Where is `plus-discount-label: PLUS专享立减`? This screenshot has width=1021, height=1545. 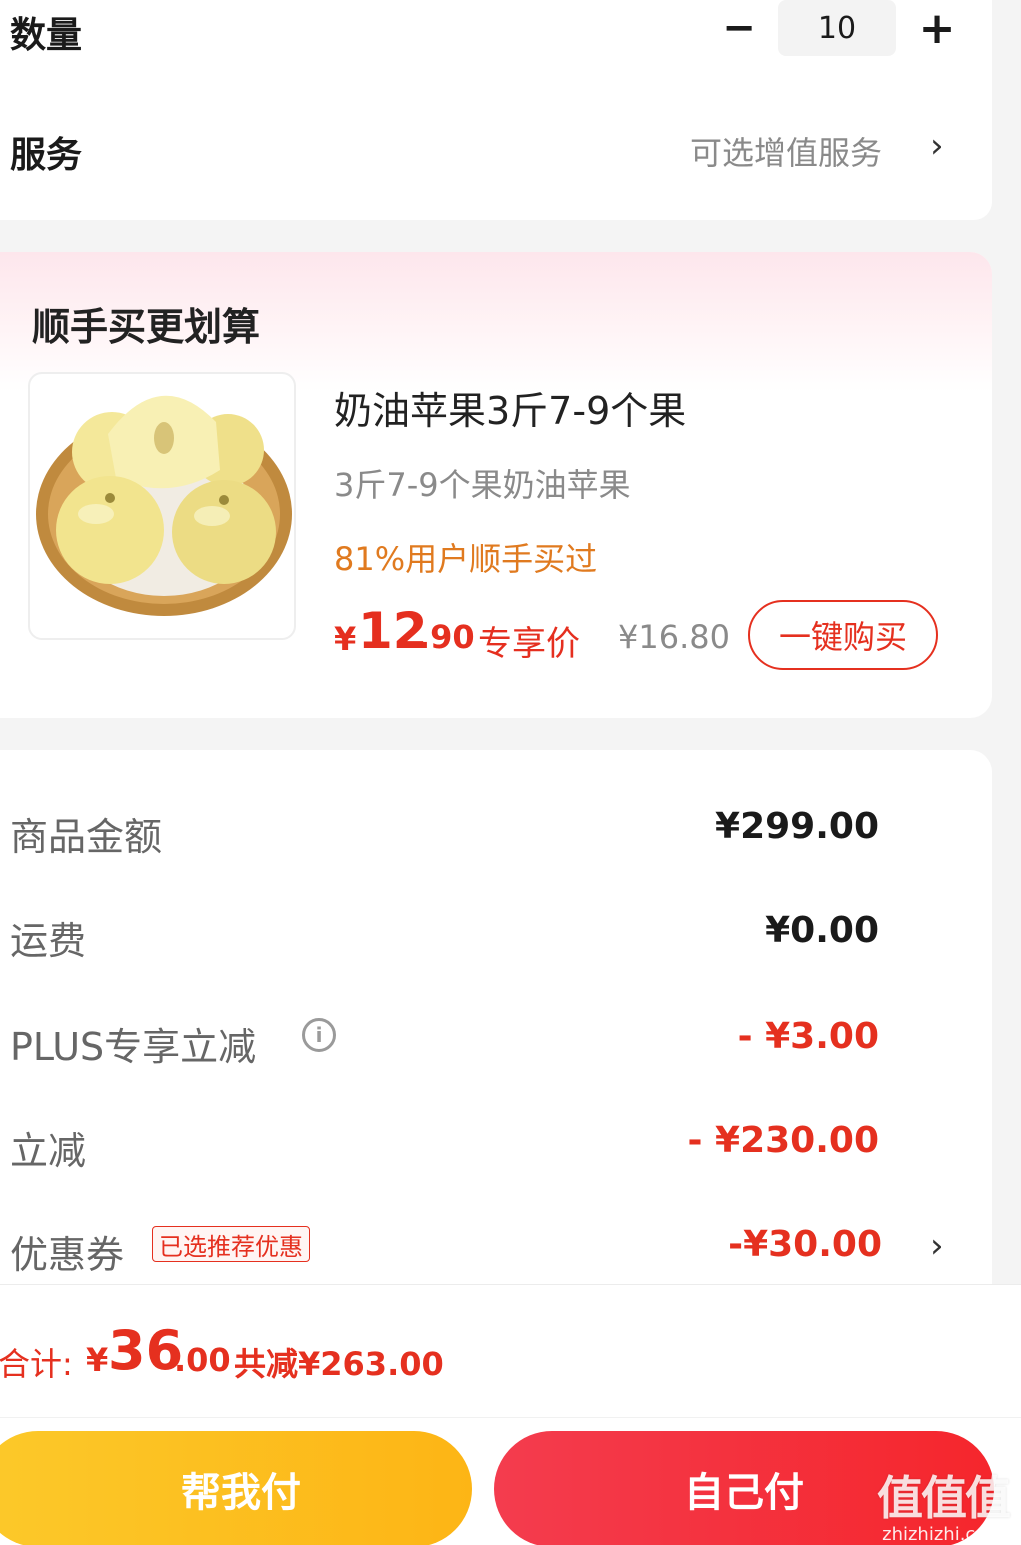 plus-discount-label: PLUS专享立减 is located at coordinates (133, 1047).